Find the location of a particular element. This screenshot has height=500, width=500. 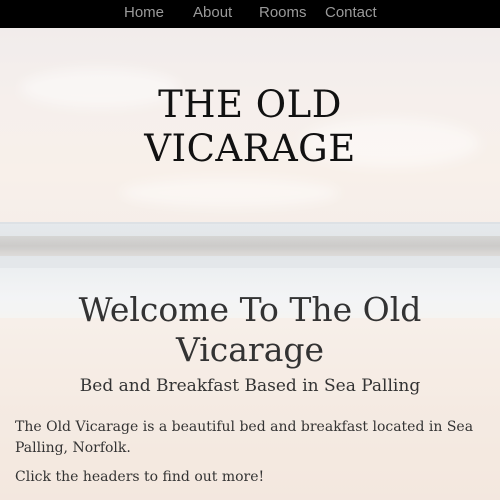

nav-about-link: About is located at coordinates (212, 13).